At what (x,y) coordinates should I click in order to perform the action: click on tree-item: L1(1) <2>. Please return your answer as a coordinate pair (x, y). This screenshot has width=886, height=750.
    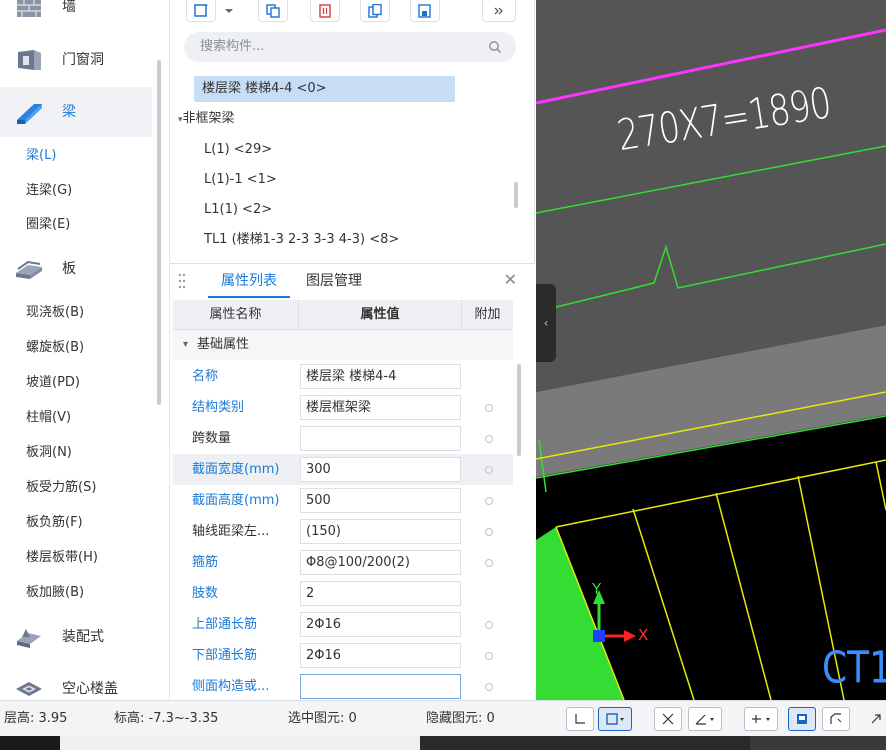
    Looking at the image, I should click on (238, 210).